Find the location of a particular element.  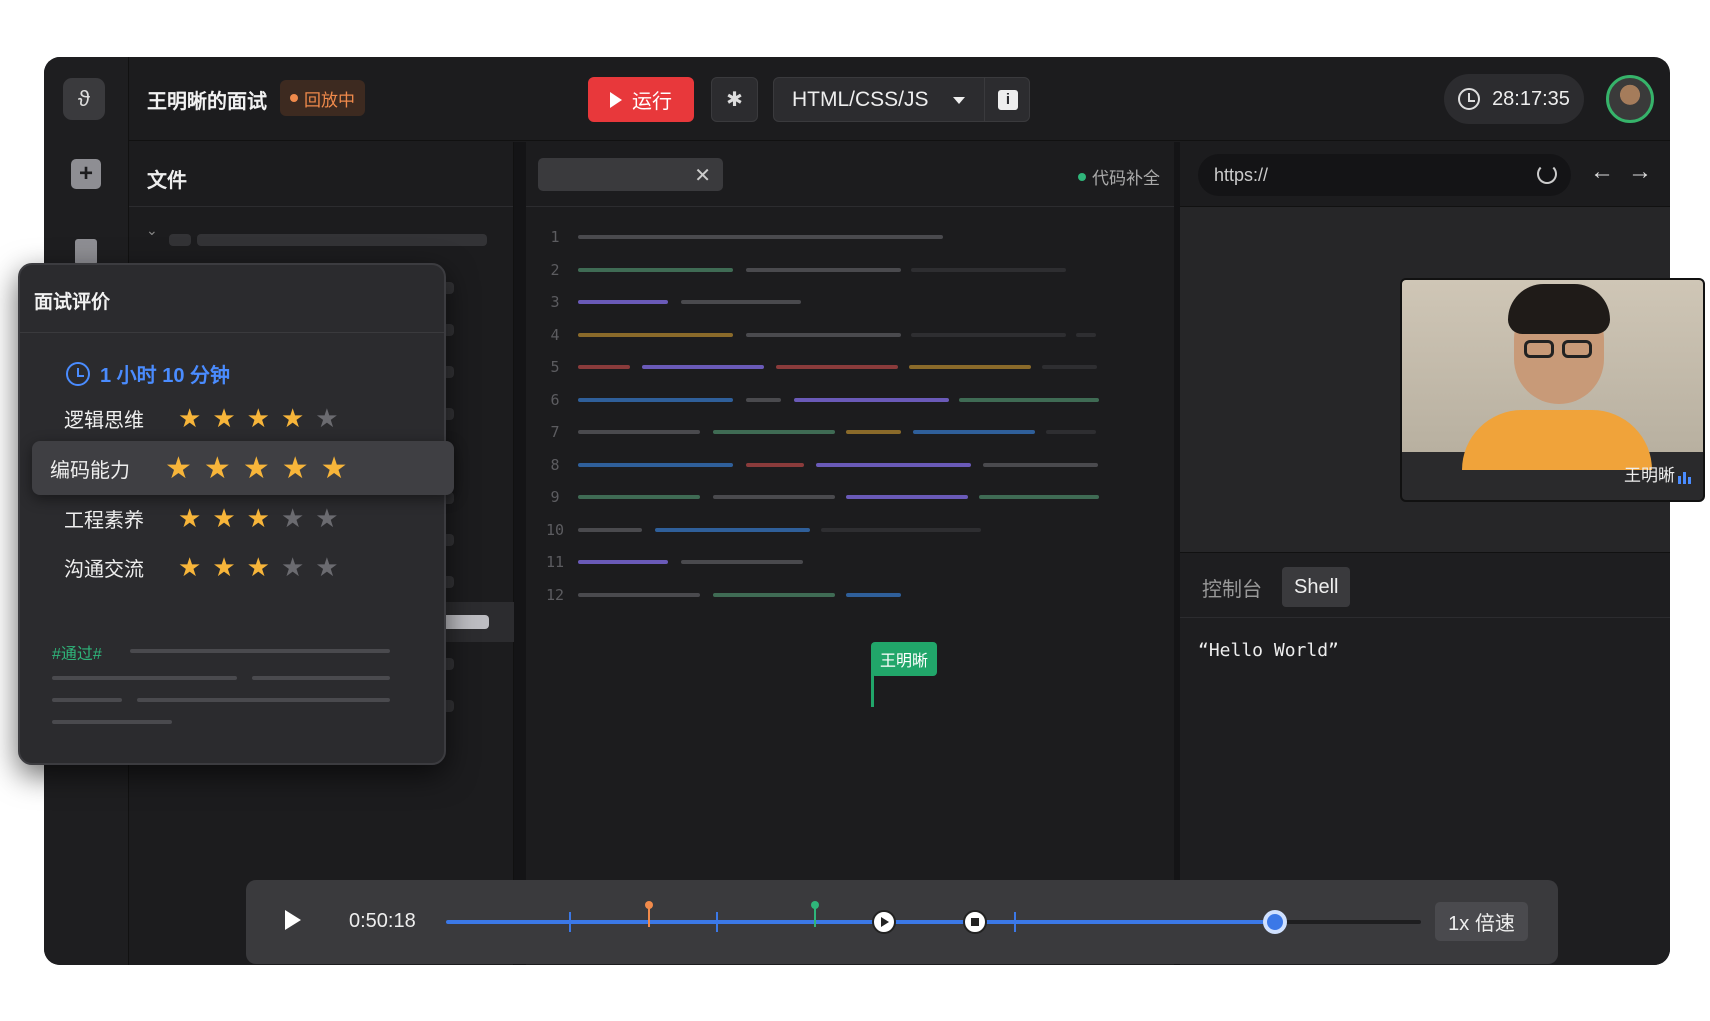

playback-track is located at coordinates (933, 917).